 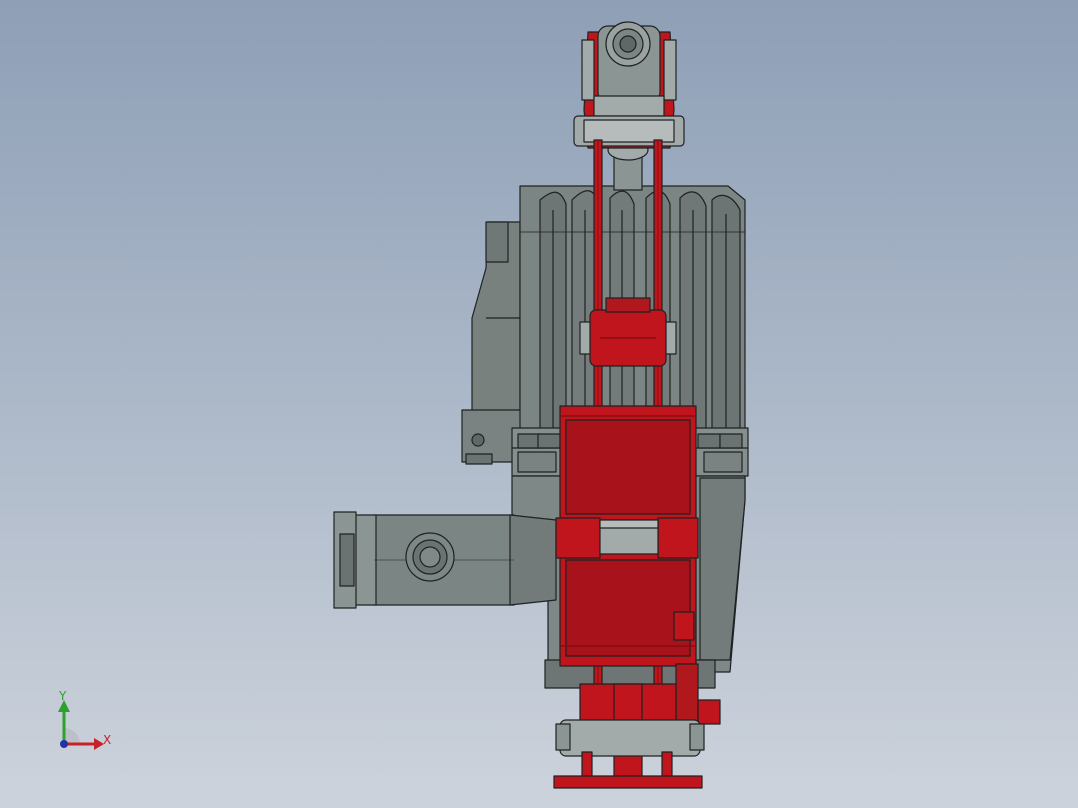 I want to click on cable-gland-pipe, so click(x=445, y=560).